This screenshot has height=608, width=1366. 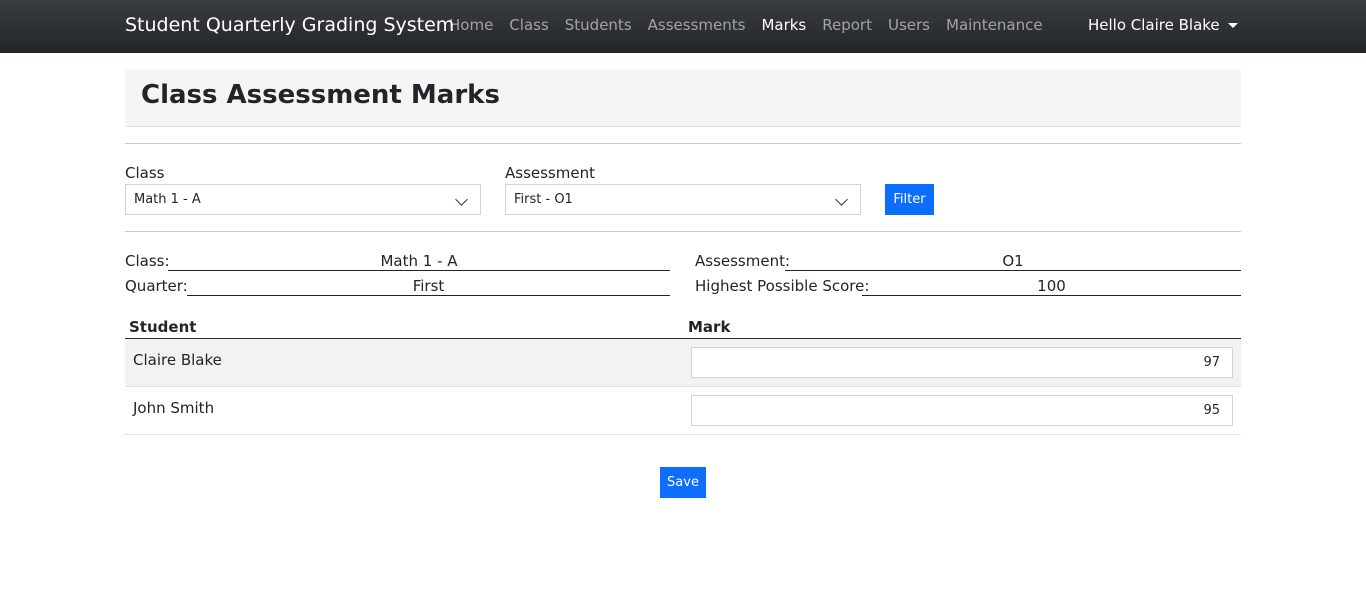 I want to click on class-select-label: Class, so click(x=145, y=173).